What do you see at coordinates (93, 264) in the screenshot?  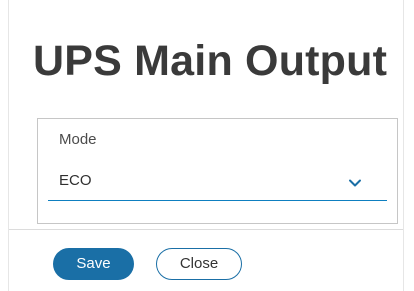 I see `save-button: Save` at bounding box center [93, 264].